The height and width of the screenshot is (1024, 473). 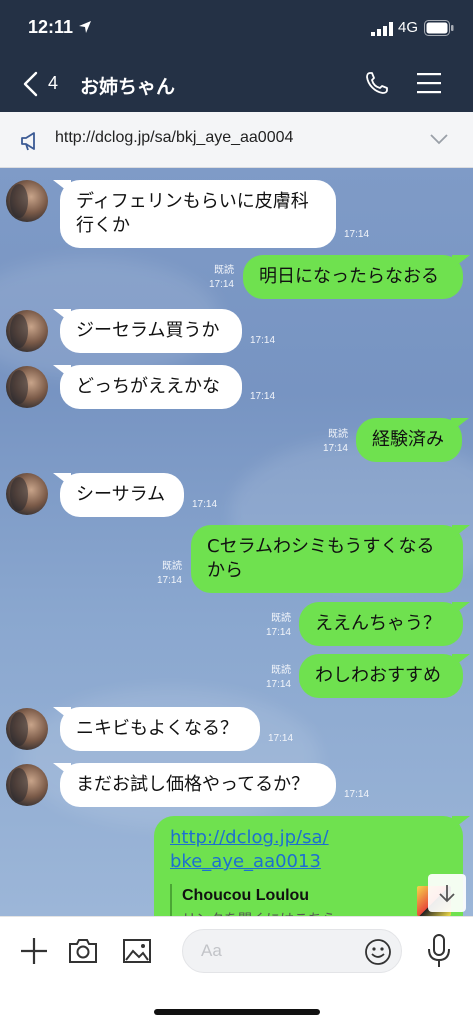 I want to click on top-bar: 12:11 4G 4 お姉ちゃん, so click(x=236, y=56).